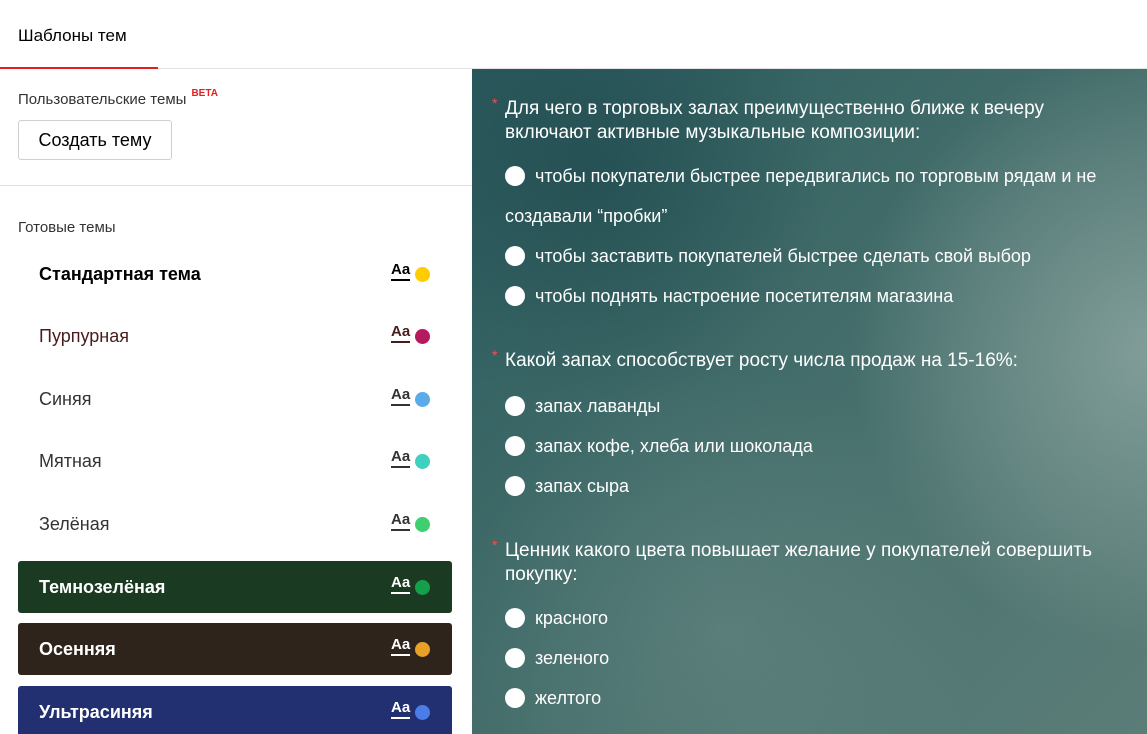  I want to click on create-theme-button: Создать тему, so click(95, 140).